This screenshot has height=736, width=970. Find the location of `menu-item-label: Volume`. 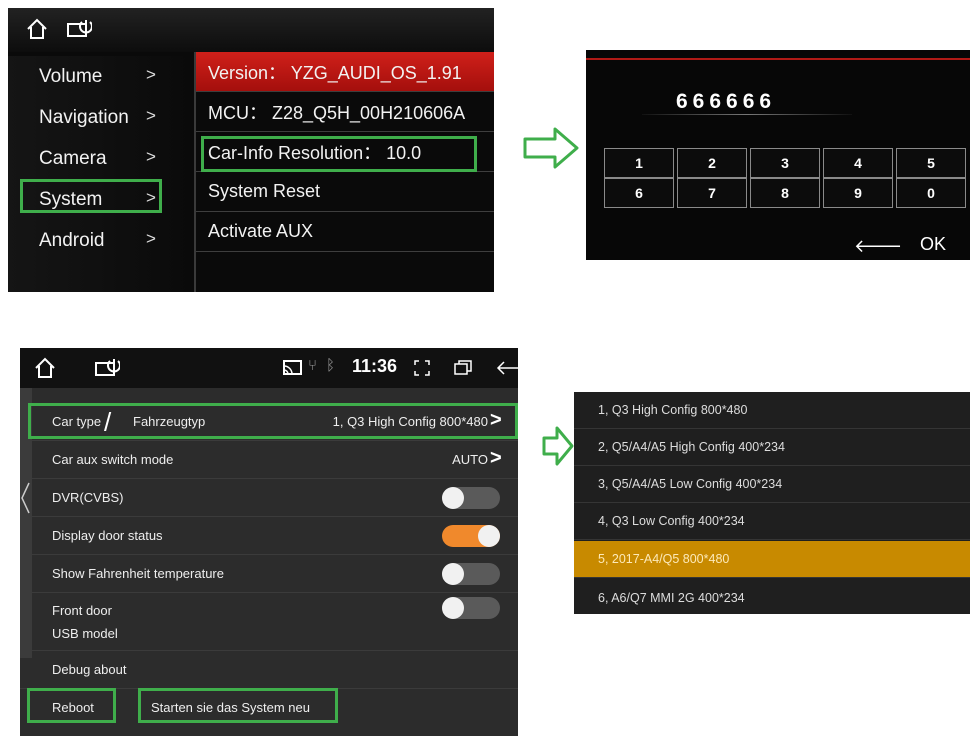

menu-item-label: Volume is located at coordinates (71, 76).